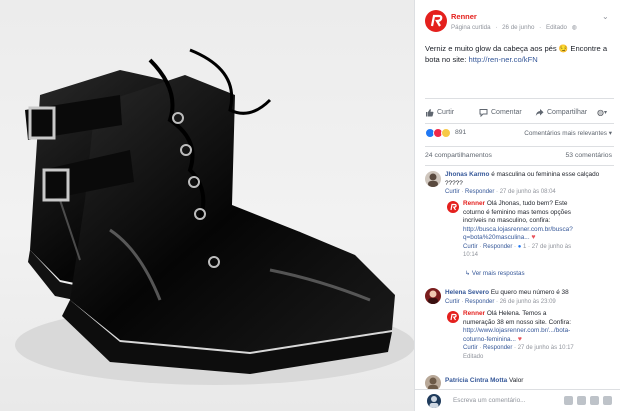 The width and height of the screenshot is (620, 411). Describe the element at coordinates (581, 400) in the screenshot. I see `camera-icon` at that location.